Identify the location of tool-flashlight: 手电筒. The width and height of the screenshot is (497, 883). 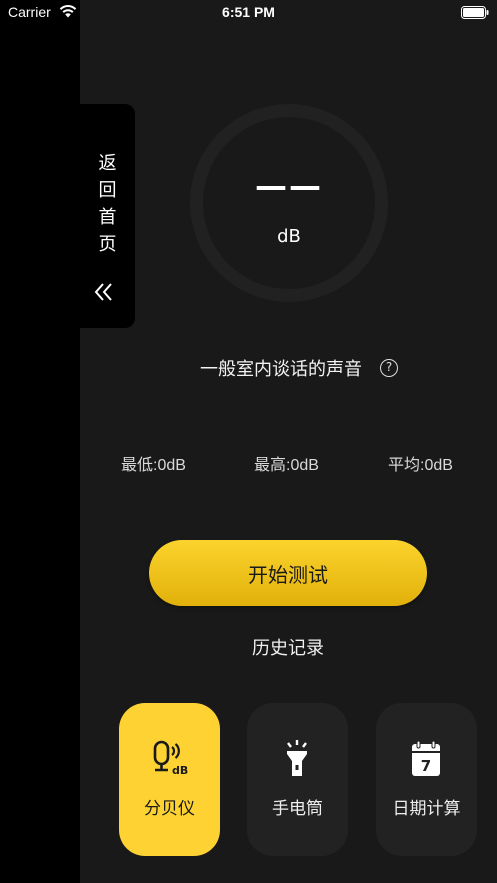
(297, 779).